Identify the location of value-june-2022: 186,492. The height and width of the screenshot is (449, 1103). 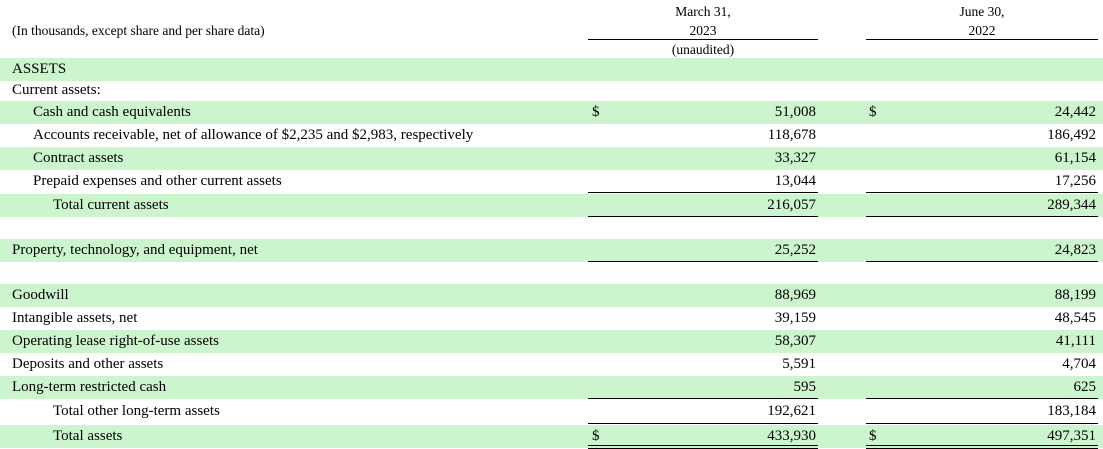
(1071, 135).